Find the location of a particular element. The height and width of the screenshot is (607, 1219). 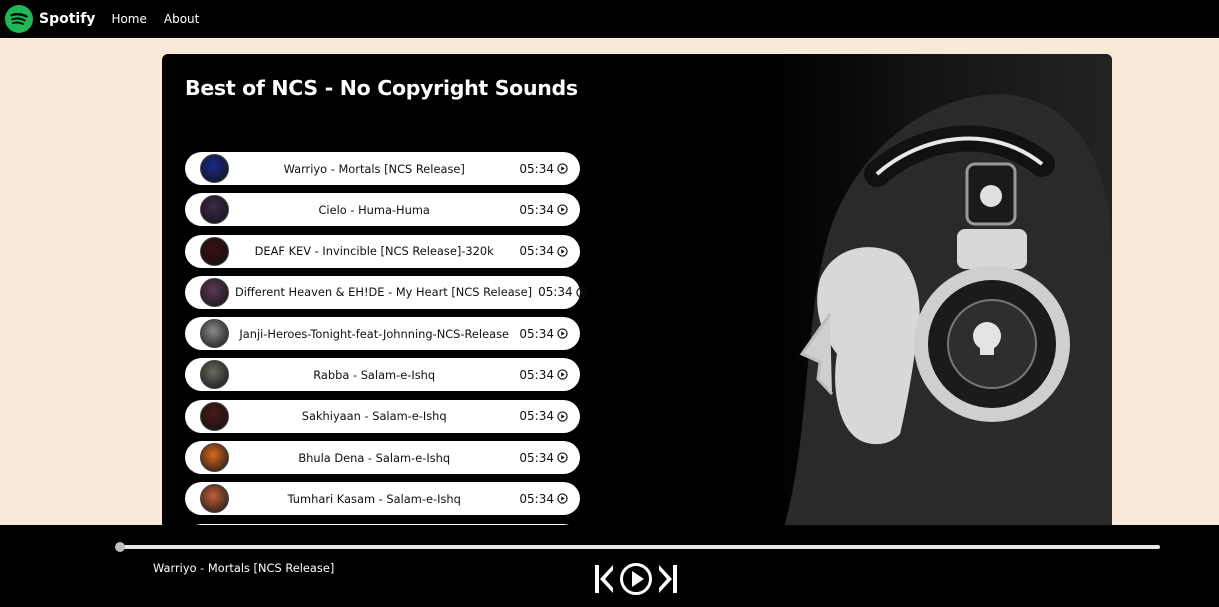

seek-bar is located at coordinates (637, 547).